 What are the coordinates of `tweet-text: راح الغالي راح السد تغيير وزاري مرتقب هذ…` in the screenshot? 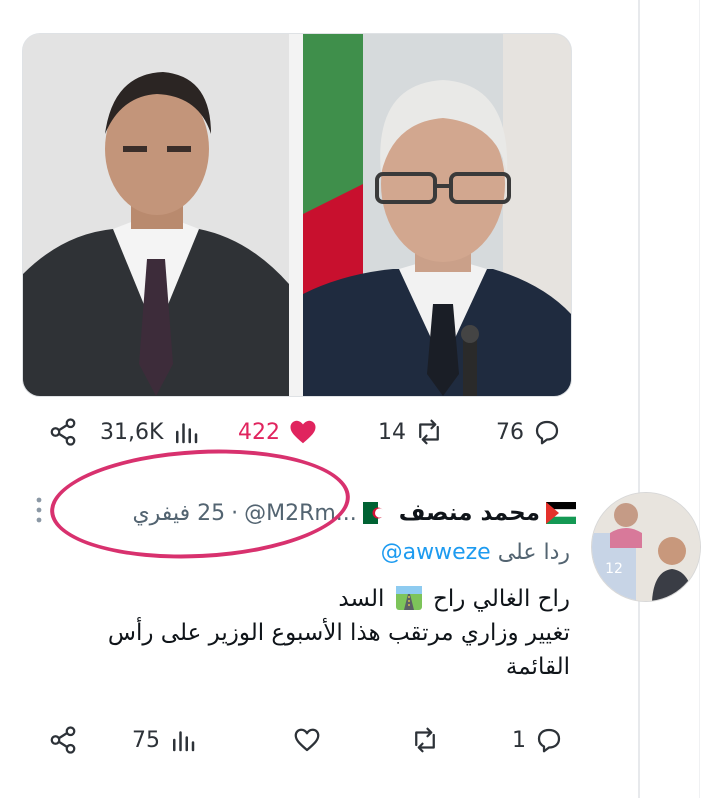 It's located at (305, 633).